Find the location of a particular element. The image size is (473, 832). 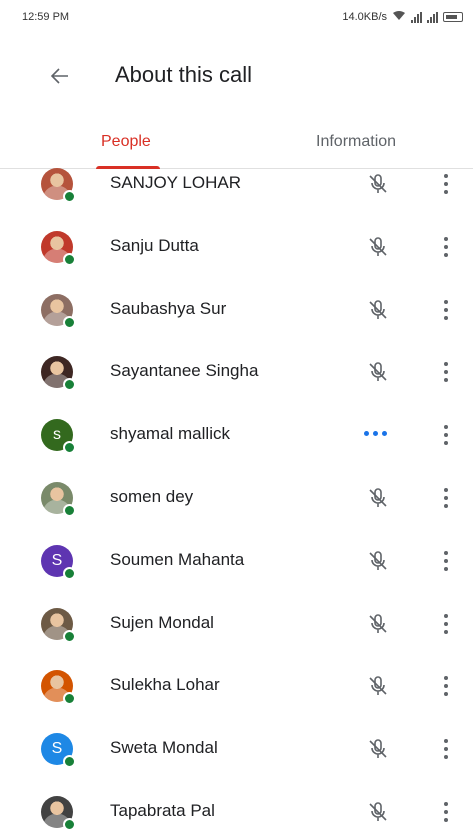

participant-row: Sujen Mondal is located at coordinates (236, 624).